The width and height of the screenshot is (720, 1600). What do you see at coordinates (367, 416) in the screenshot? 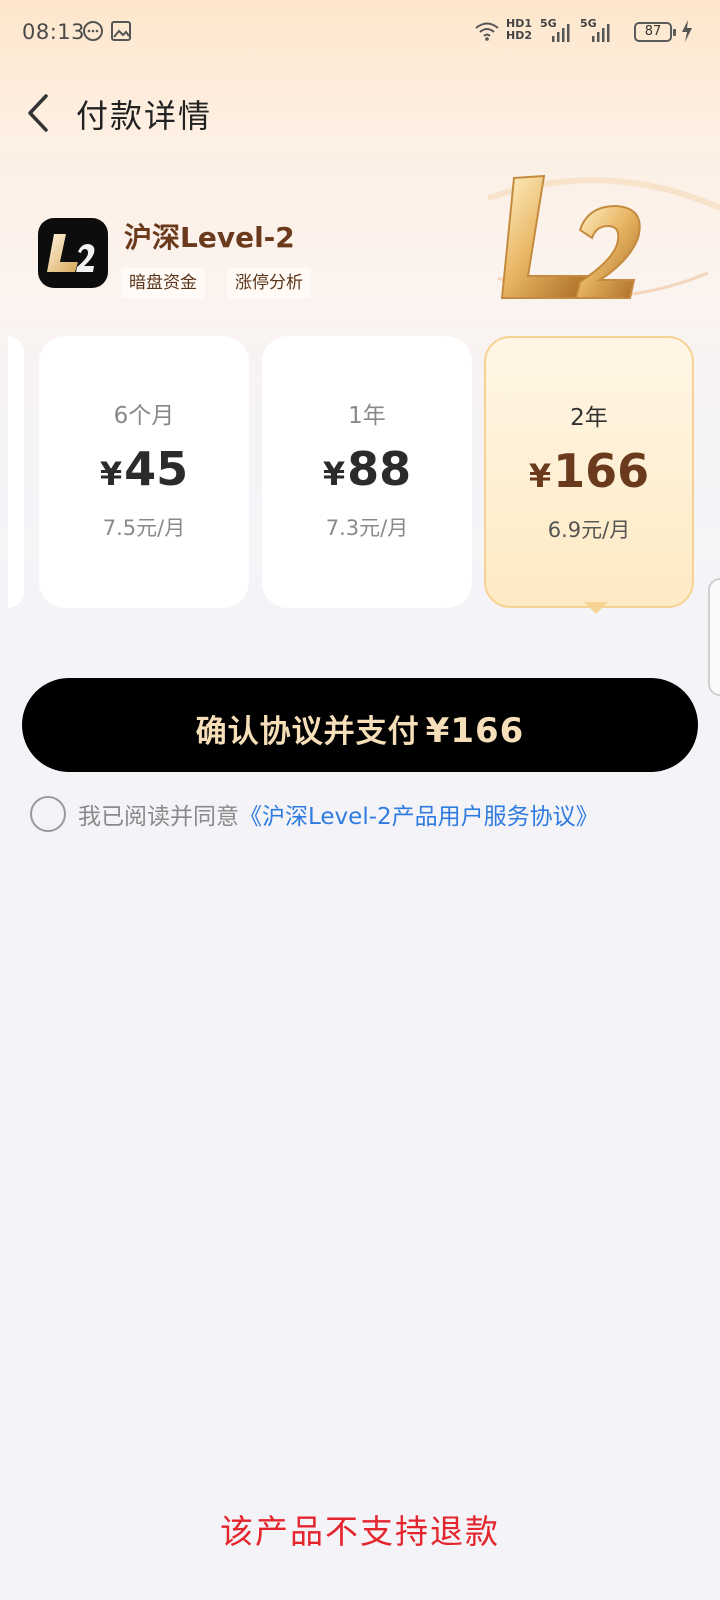
I see `plan-duration: 1年` at bounding box center [367, 416].